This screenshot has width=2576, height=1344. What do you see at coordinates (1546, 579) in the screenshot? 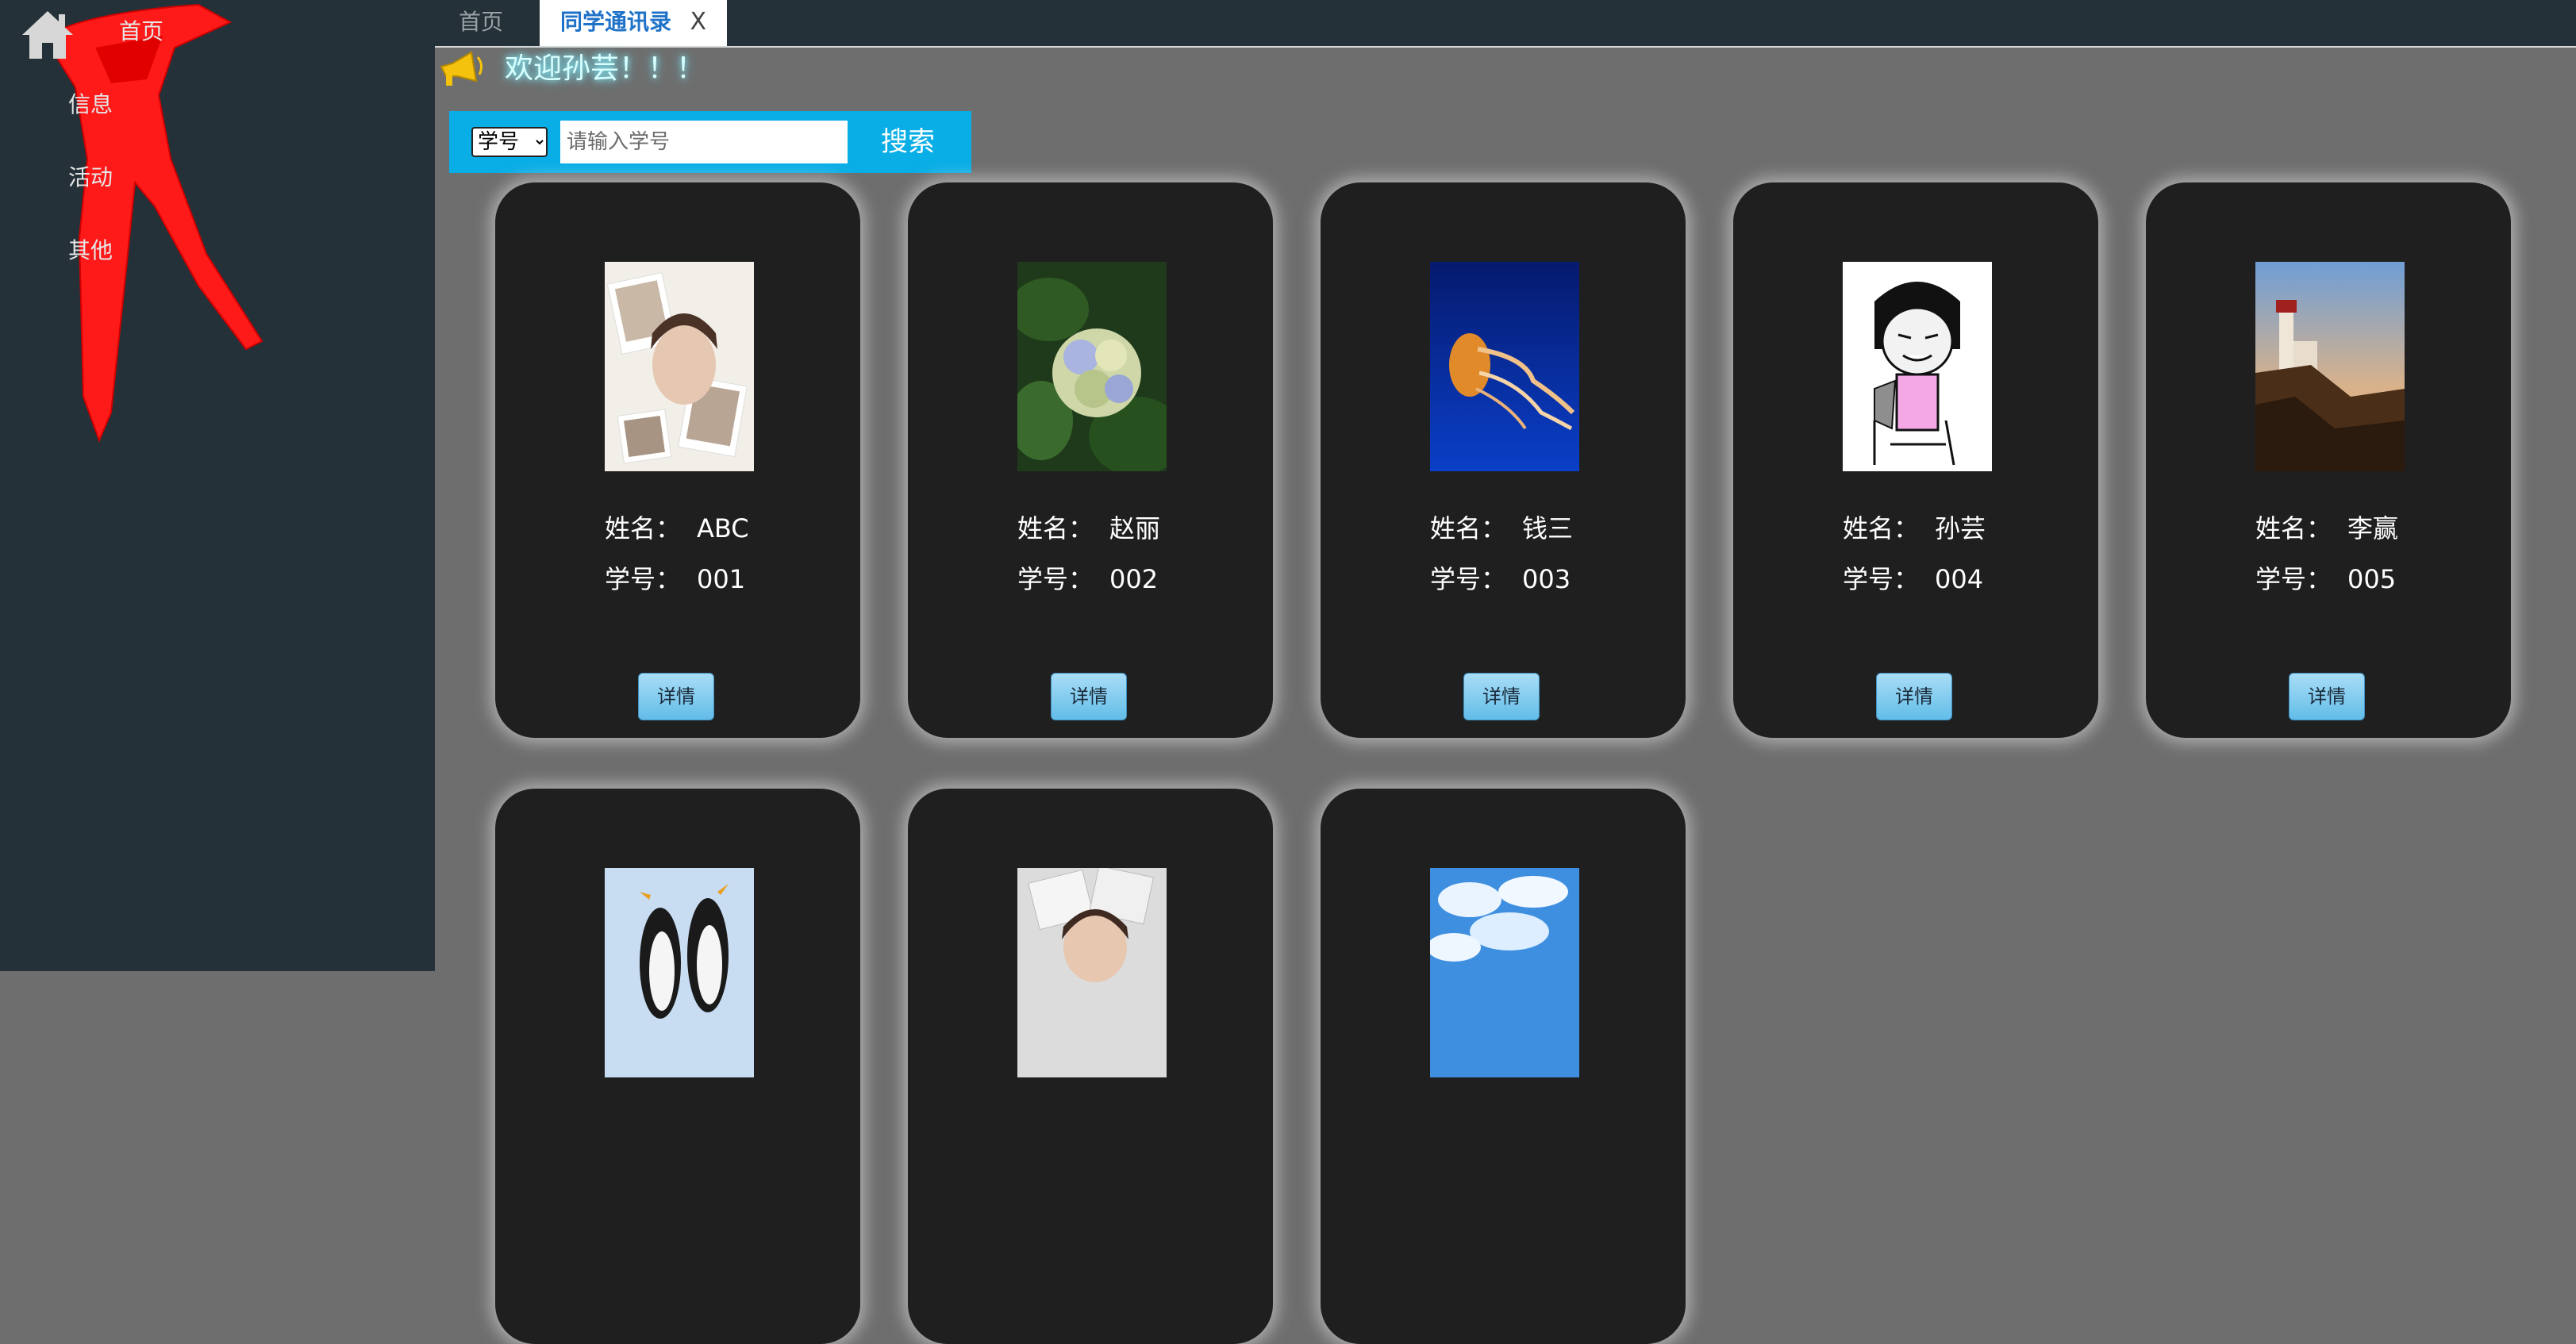
I see `student-id: 003` at bounding box center [1546, 579].